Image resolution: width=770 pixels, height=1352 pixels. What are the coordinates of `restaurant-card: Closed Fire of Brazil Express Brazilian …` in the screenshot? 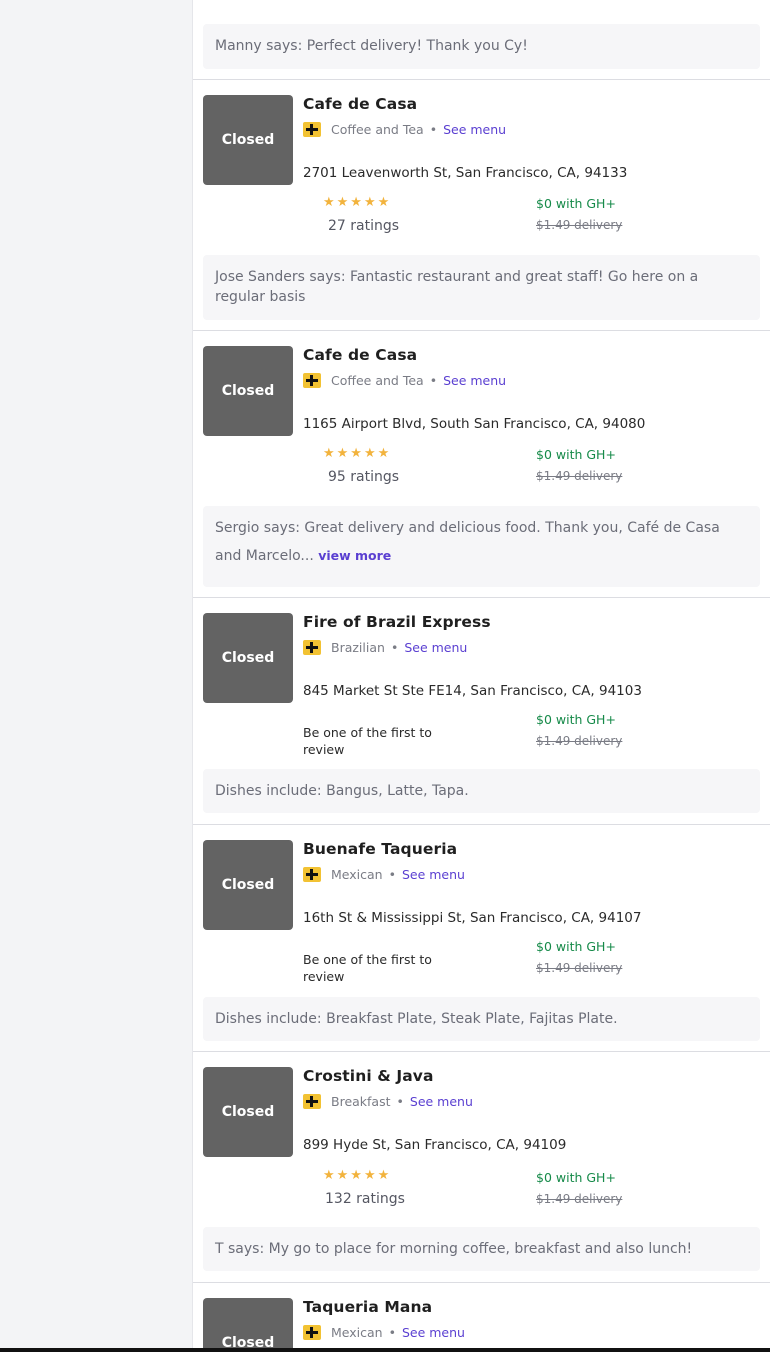 It's located at (481, 711).